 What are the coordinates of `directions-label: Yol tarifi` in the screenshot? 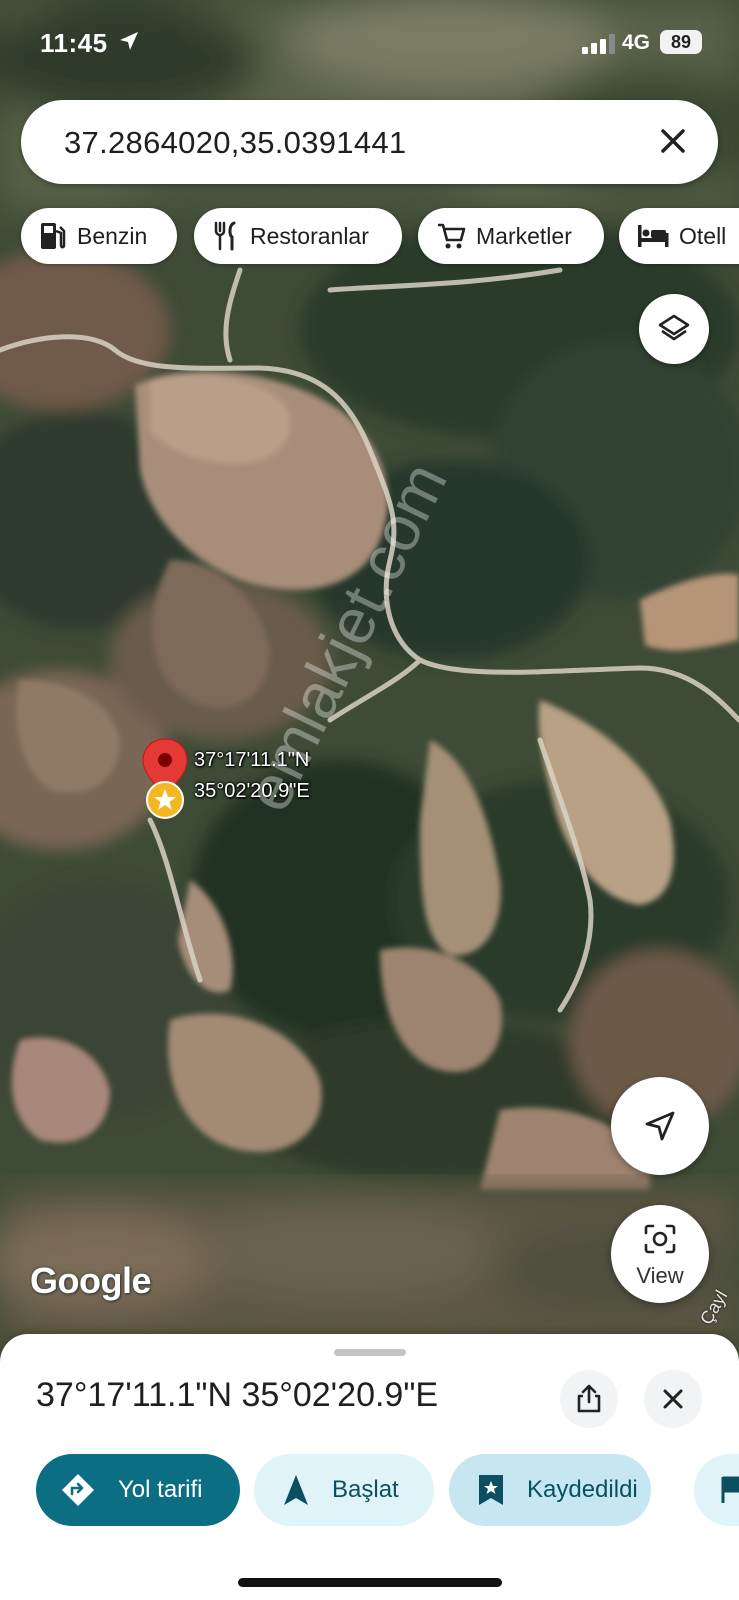 It's located at (160, 1489).